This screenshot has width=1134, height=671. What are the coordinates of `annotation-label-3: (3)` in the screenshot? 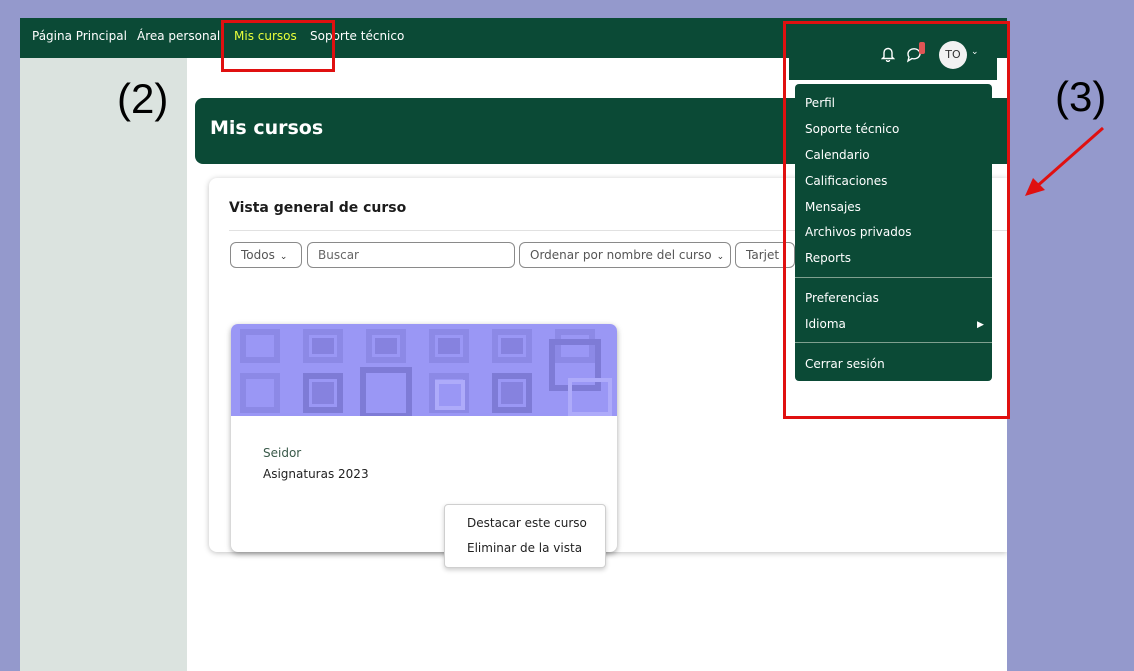 It's located at (1081, 96).